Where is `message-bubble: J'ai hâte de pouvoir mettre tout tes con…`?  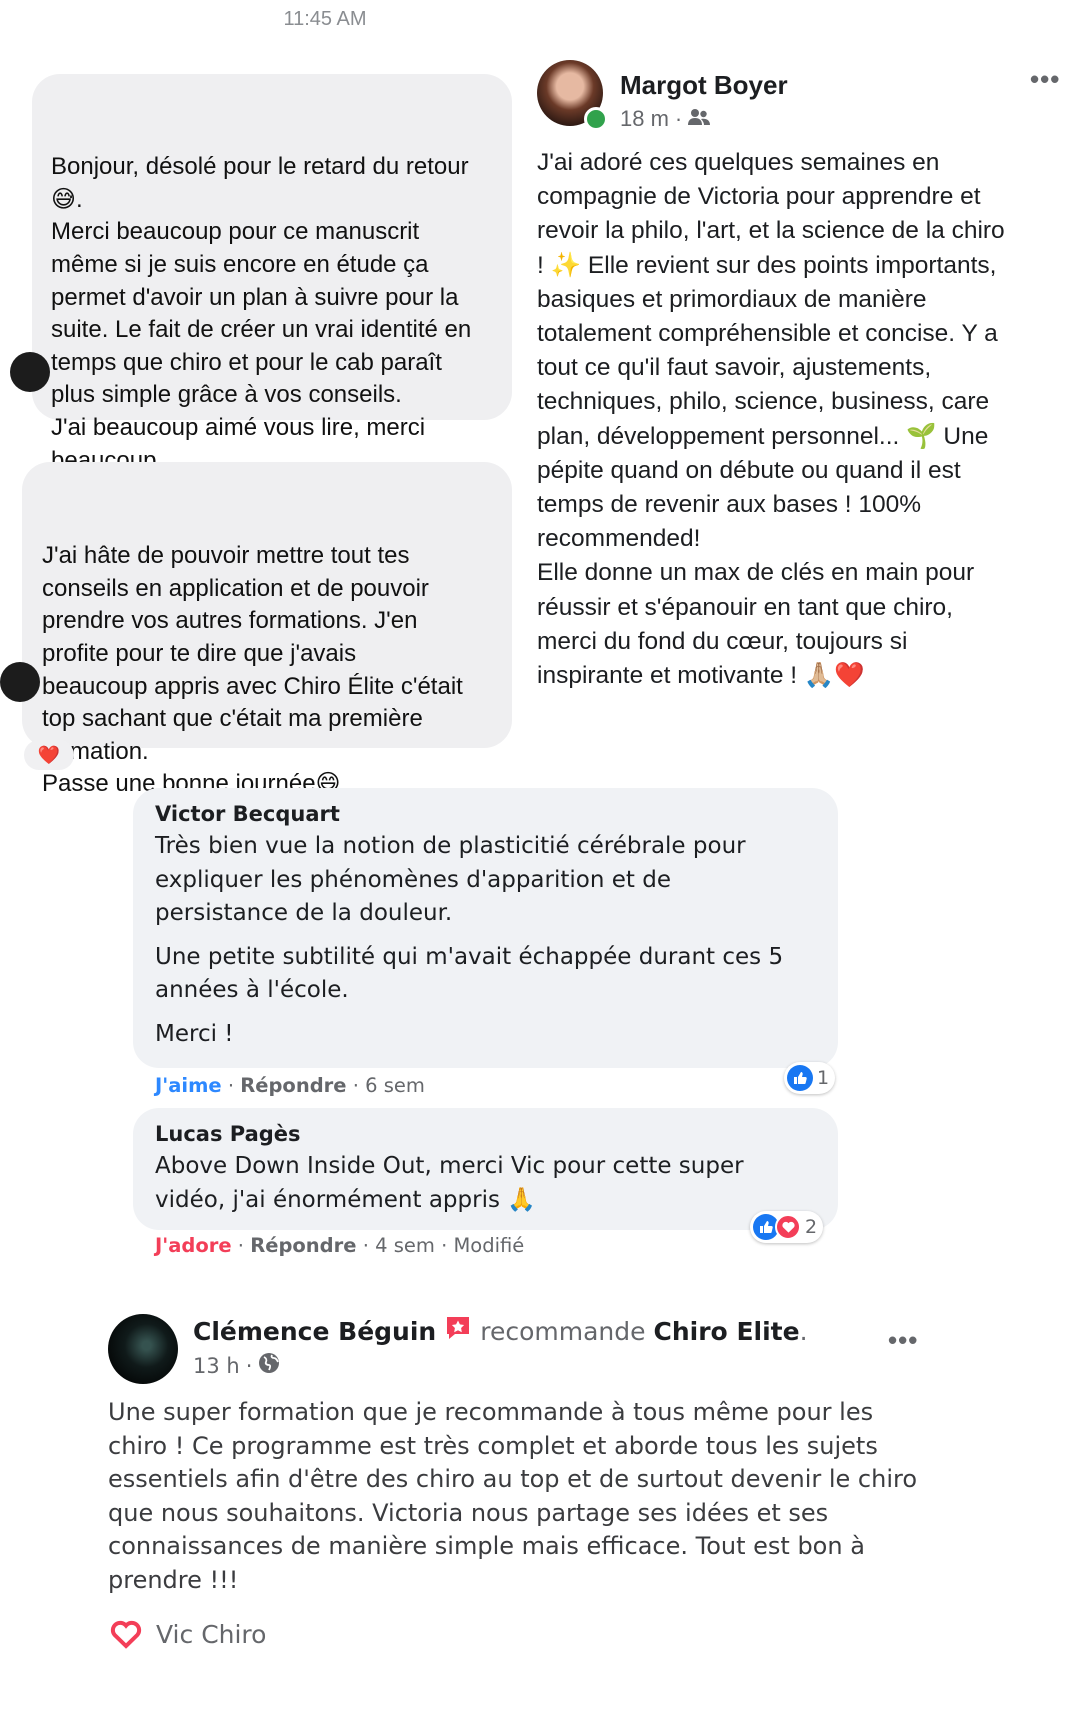
message-bubble: J'ai hâte de pouvoir mettre tout tes con… is located at coordinates (256, 629).